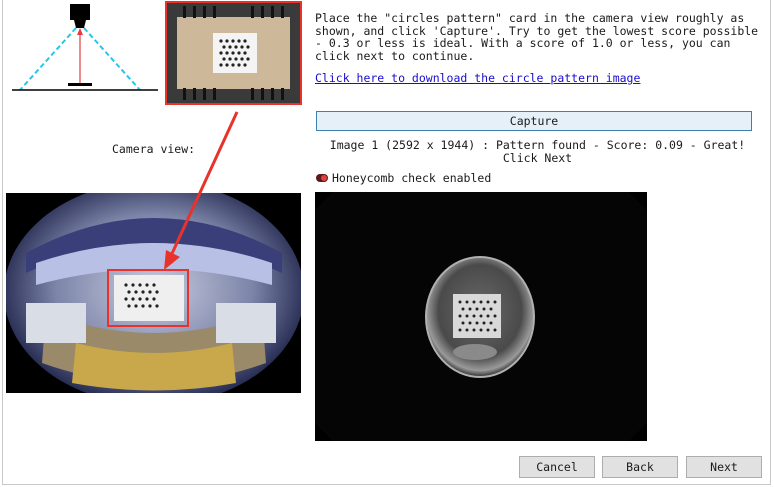 The width and height of the screenshot is (774, 487). Describe the element at coordinates (80, 12) in the screenshot. I see `camera-body-icon` at that location.